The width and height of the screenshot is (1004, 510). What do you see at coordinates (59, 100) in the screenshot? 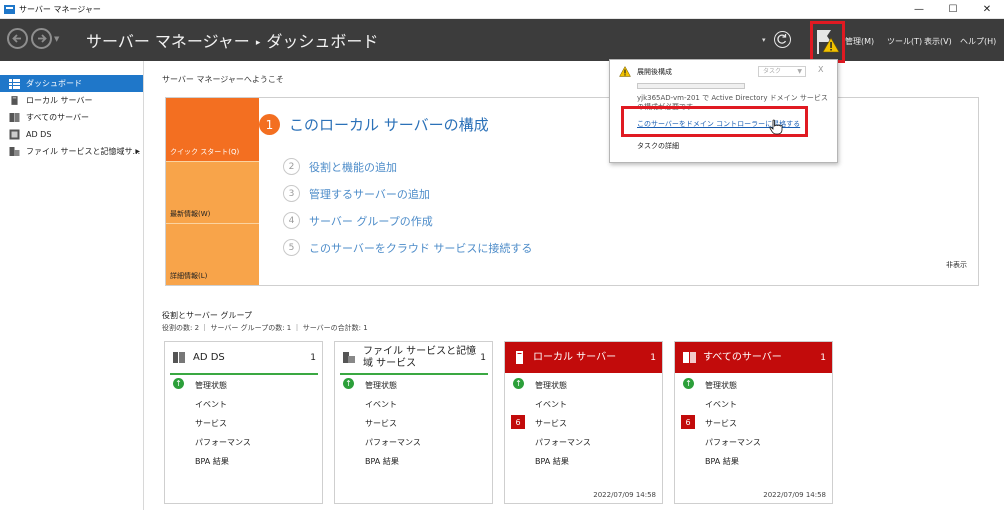
I see `sidebar-item-label: ローカル サーバー` at bounding box center [59, 100].